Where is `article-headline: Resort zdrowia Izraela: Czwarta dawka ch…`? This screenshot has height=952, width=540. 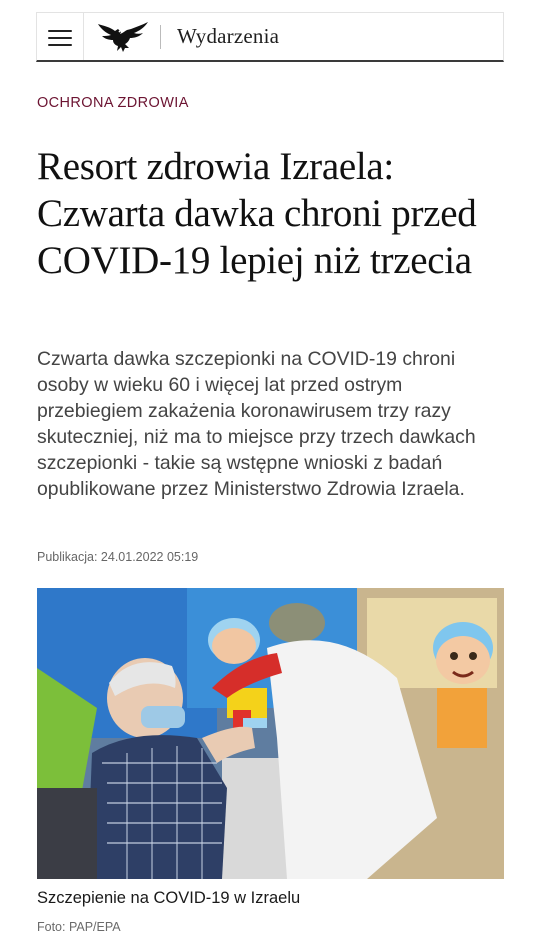 article-headline: Resort zdrowia Izraela: Czwarta dawka ch… is located at coordinates (257, 213).